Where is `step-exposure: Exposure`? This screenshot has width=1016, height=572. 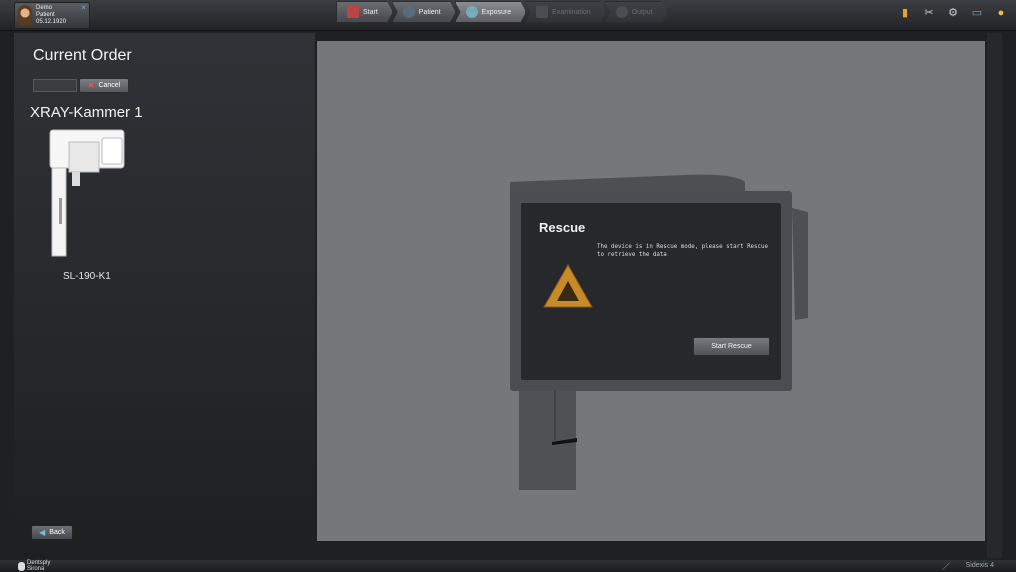 step-exposure: Exposure is located at coordinates (491, 12).